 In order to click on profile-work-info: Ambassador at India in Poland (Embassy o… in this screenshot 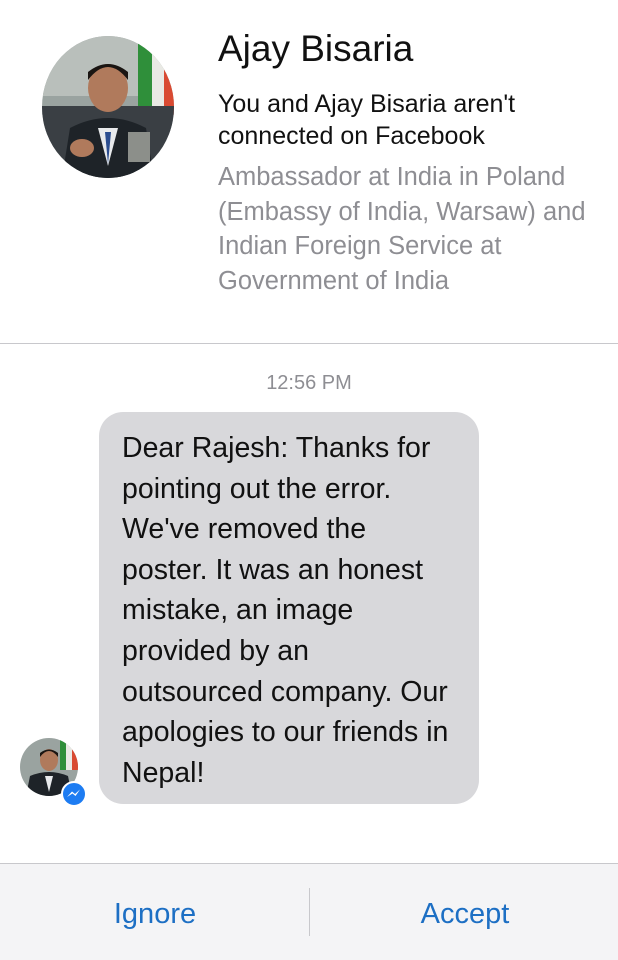, I will do `click(402, 229)`.